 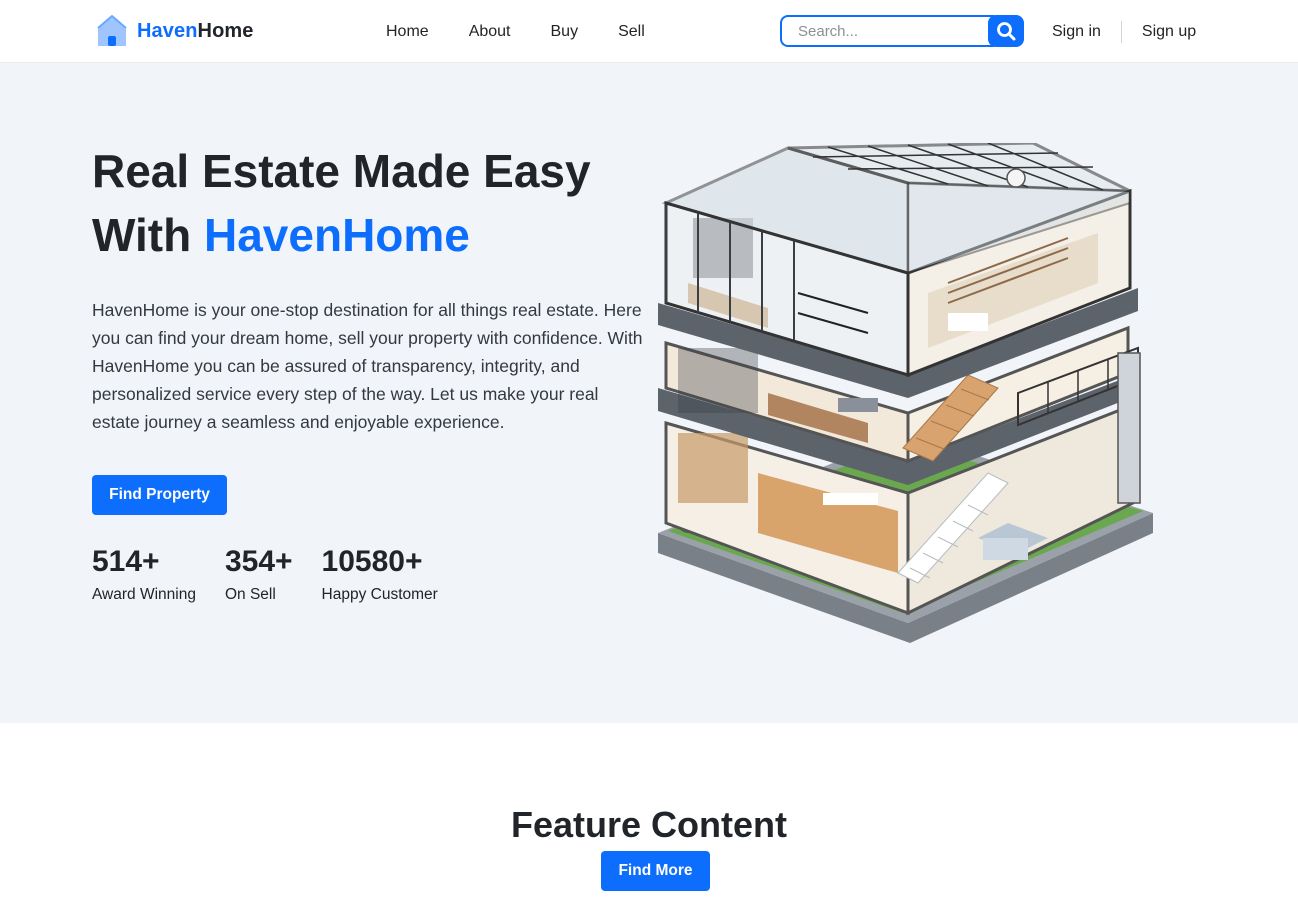 What do you see at coordinates (648, 824) in the screenshot?
I see `feature-title: Feature Content` at bounding box center [648, 824].